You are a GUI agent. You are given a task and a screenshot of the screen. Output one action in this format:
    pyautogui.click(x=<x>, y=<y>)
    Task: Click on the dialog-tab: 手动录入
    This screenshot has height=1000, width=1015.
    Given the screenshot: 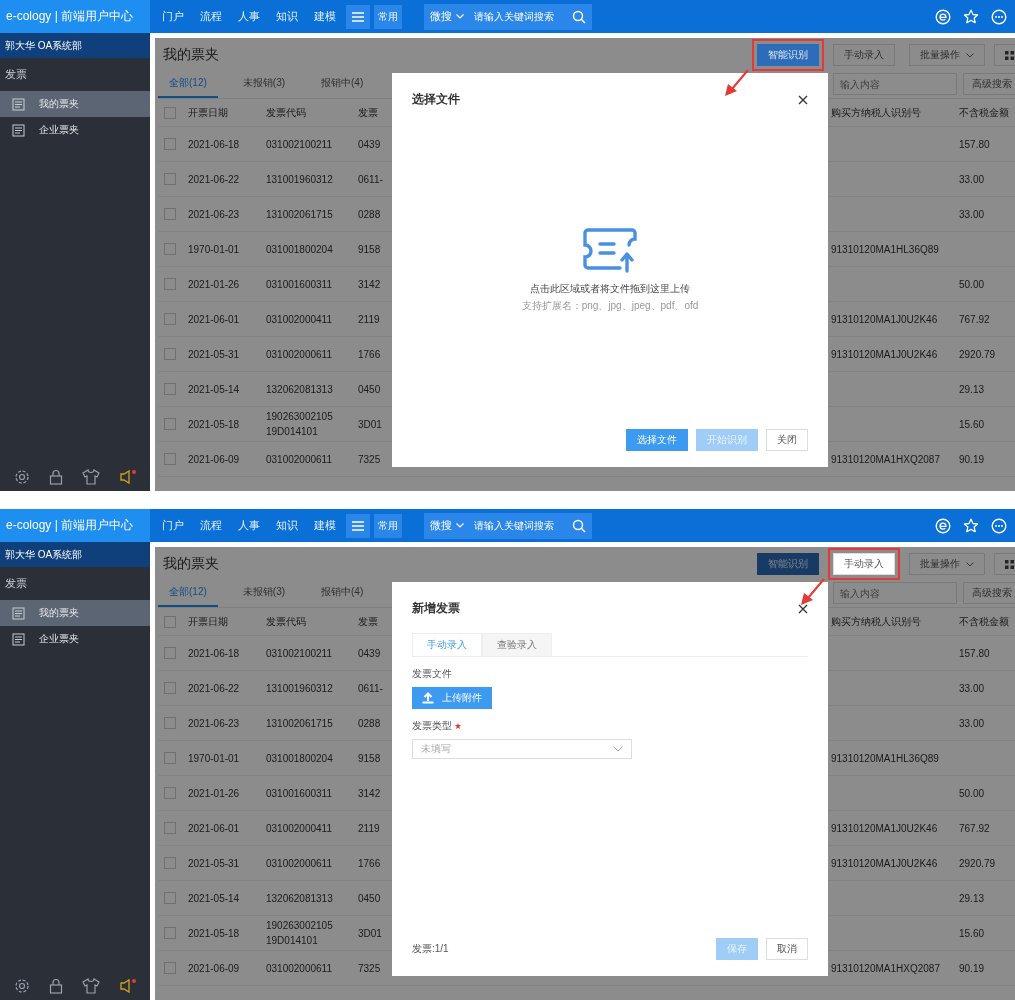 What is the action you would take?
    pyautogui.click(x=447, y=644)
    